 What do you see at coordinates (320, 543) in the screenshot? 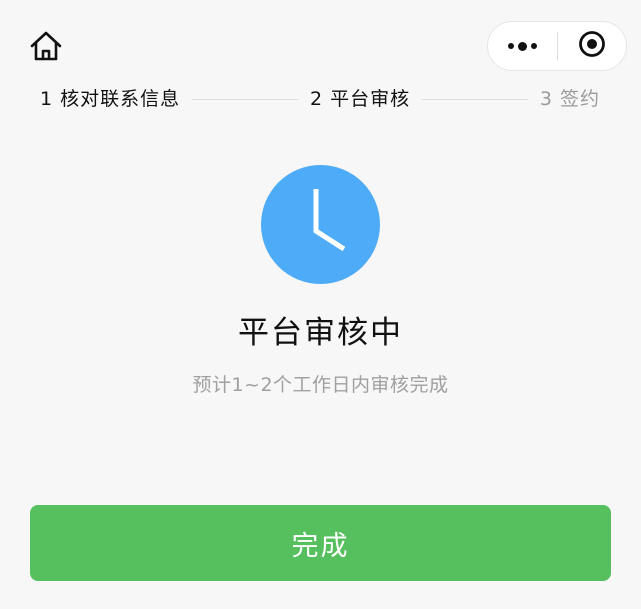
I see `done-button: 完成` at bounding box center [320, 543].